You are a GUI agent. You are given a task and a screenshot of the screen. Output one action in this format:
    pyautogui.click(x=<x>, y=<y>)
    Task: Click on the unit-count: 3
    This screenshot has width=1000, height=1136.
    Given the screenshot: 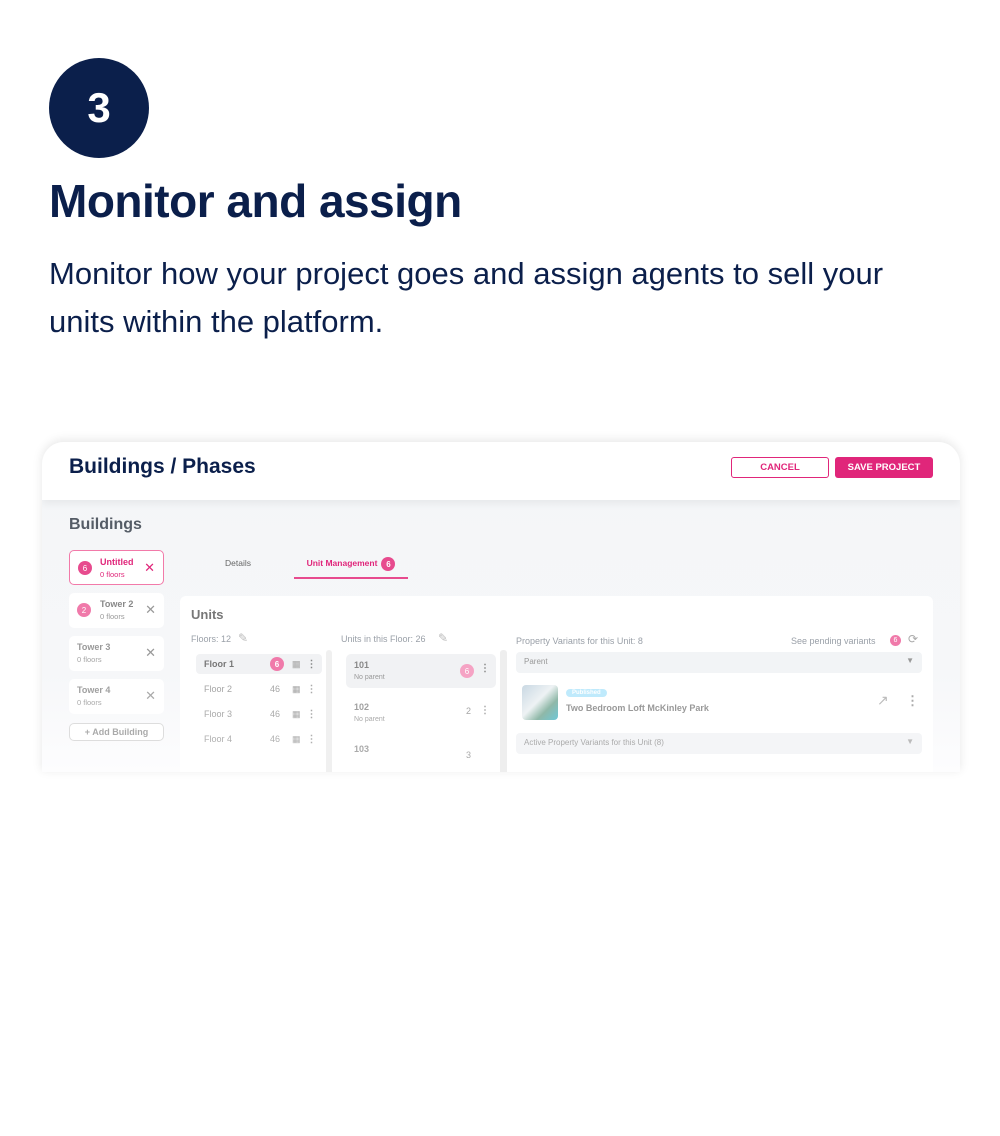 What is the action you would take?
    pyautogui.click(x=469, y=755)
    